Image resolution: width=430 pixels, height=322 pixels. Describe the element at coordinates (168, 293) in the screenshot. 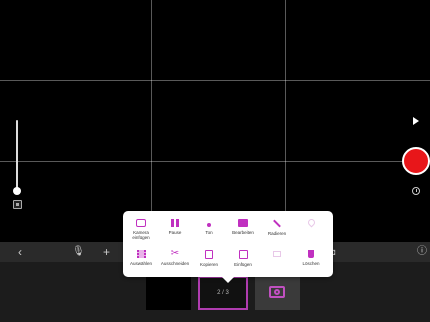

I see `frame-thumbnail` at that location.